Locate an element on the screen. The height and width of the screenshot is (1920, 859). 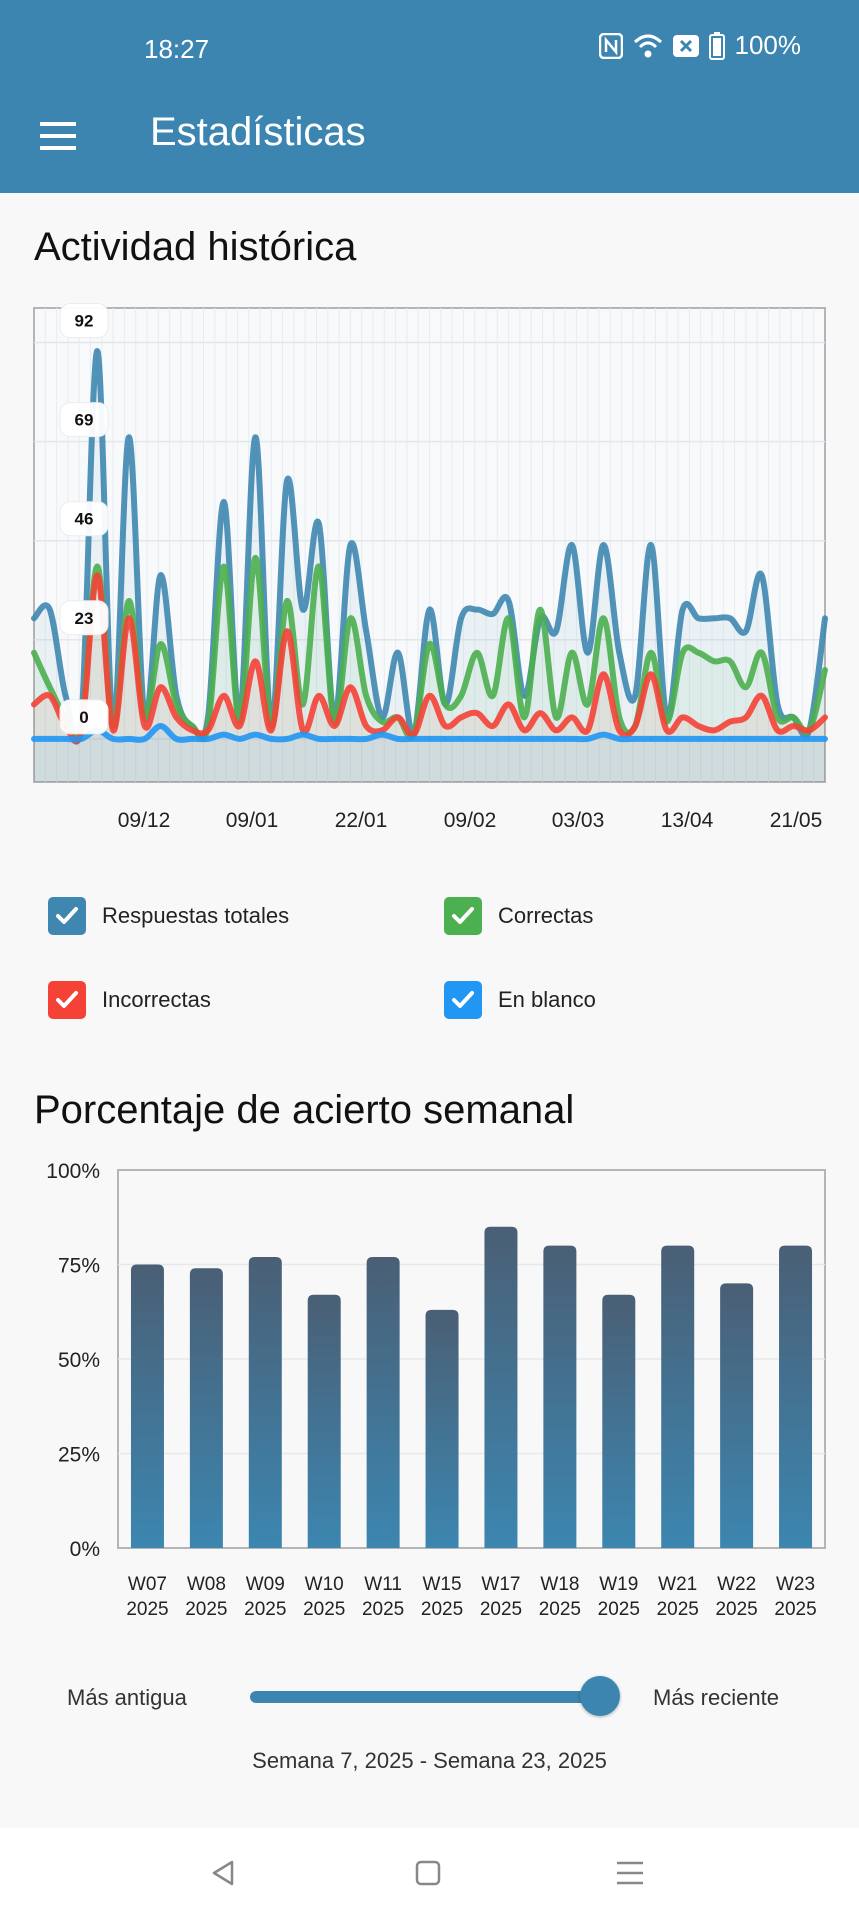
x-tick-label: W11 is located at coordinates (383, 1584).